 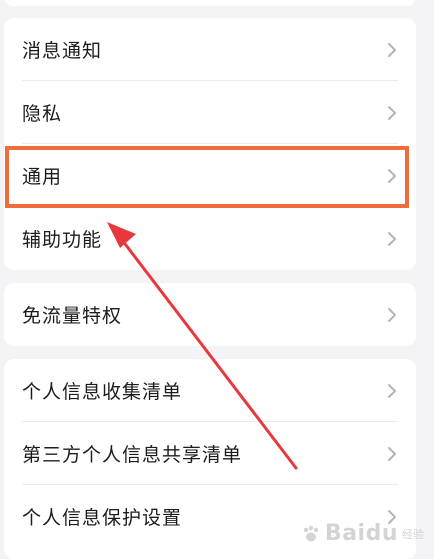 I want to click on settings-item-message-notification: 消息通知, so click(x=210, y=49).